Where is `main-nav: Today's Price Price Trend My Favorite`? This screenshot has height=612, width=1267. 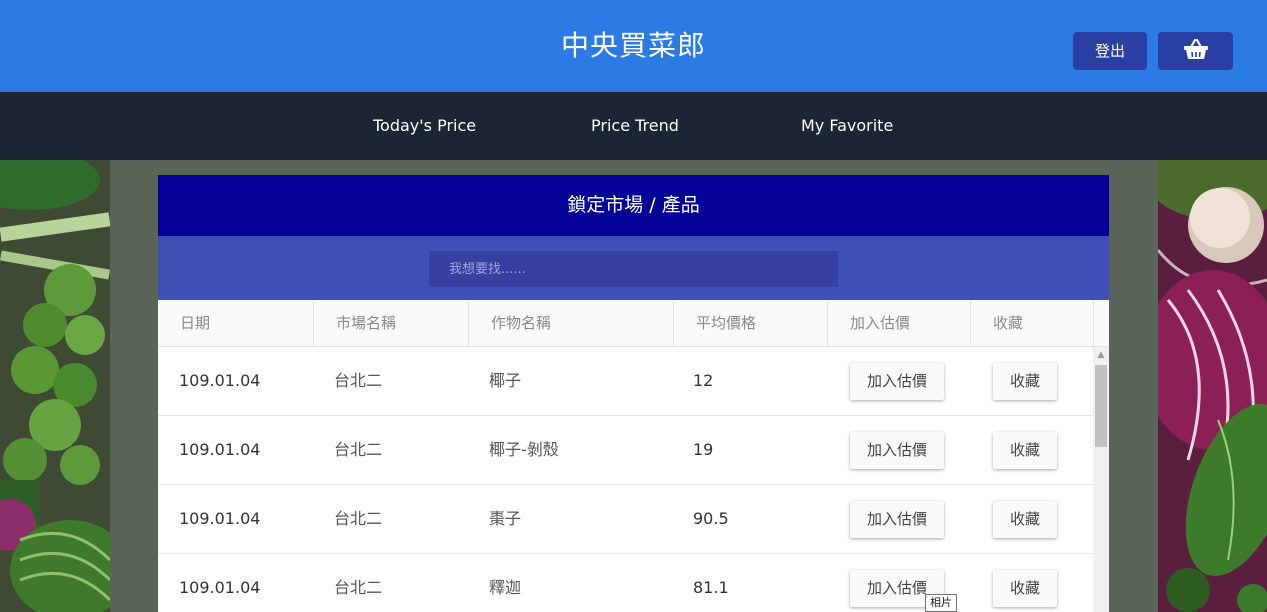 main-nav: Today's Price Price Trend My Favorite is located at coordinates (633, 126).